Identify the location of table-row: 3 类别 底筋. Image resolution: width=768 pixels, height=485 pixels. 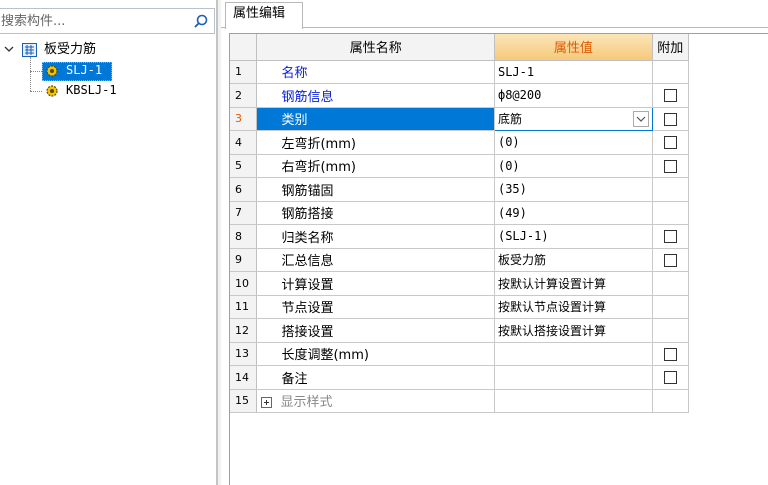
(499, 118).